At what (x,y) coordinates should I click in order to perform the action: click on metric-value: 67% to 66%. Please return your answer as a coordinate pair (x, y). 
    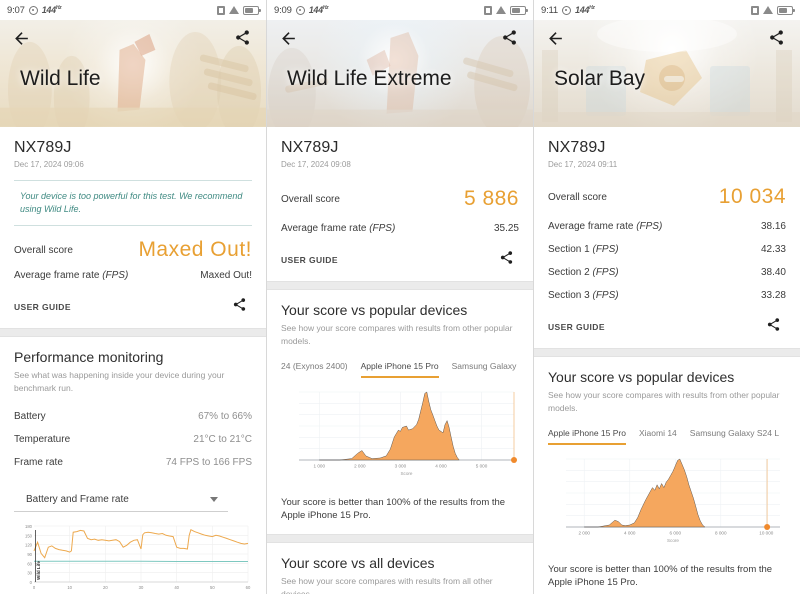
    Looking at the image, I should click on (225, 416).